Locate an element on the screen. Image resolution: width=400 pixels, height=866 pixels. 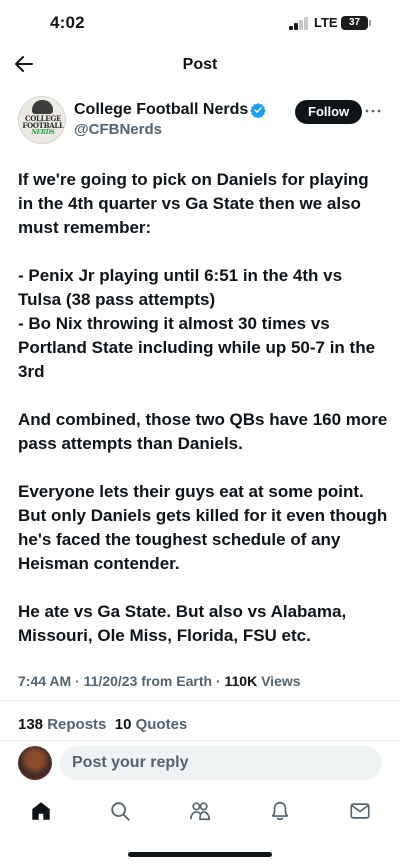
status-time: 4:02 is located at coordinates (67, 22).